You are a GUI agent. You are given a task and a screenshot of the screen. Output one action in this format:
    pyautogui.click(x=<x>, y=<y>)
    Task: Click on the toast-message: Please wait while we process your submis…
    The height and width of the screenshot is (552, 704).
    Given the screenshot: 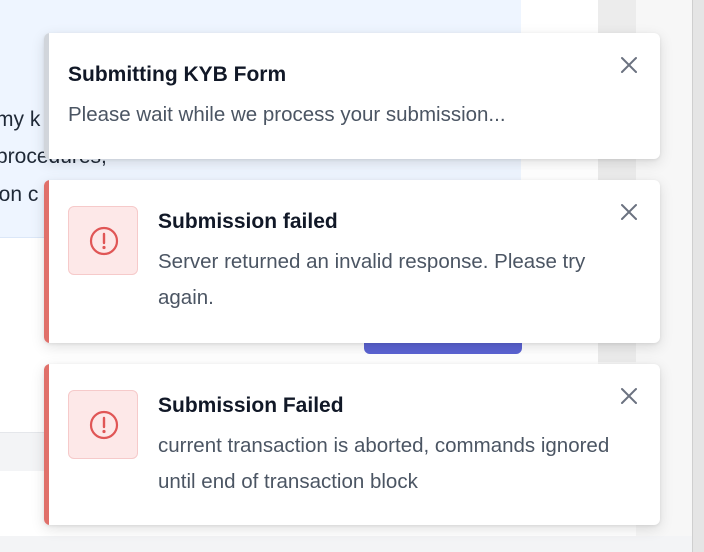 What is the action you would take?
    pyautogui.click(x=287, y=114)
    